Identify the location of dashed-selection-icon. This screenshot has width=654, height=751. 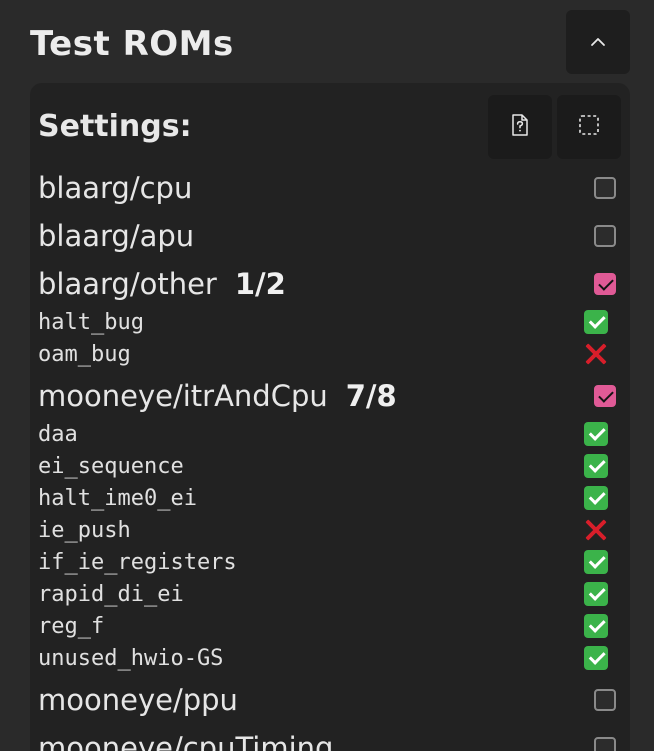
(589, 127).